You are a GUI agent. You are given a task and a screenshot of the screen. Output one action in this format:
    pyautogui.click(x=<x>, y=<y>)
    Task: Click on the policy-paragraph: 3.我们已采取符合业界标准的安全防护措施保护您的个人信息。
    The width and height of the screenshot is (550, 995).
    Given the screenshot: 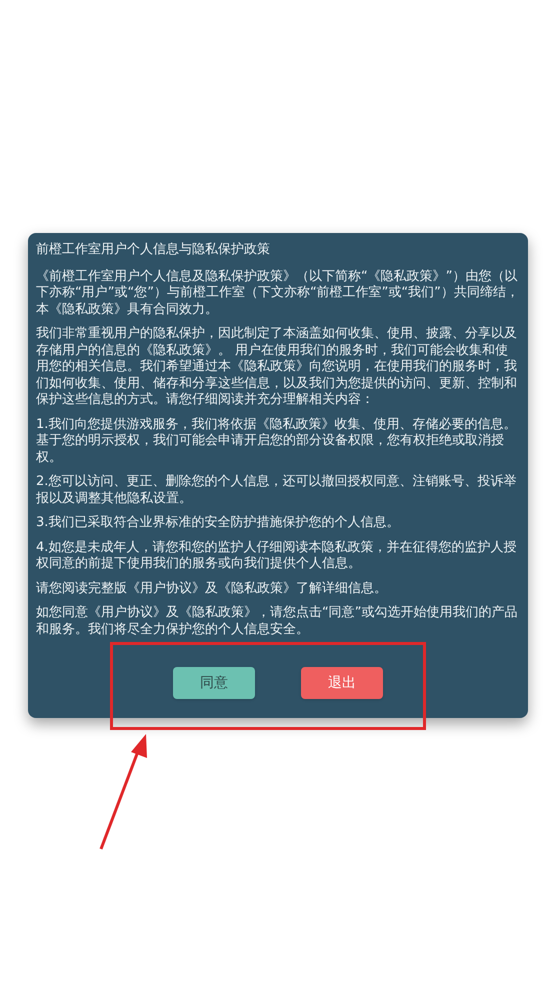 What is the action you would take?
    pyautogui.click(x=218, y=523)
    